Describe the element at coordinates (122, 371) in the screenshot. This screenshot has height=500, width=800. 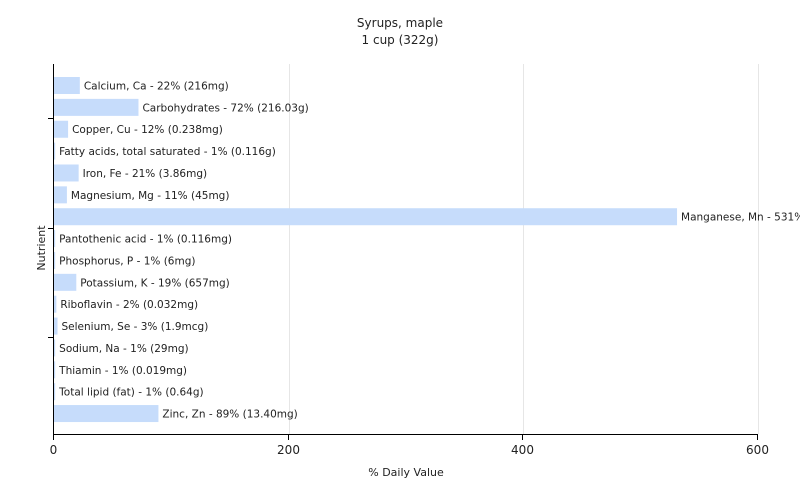
I see `bar-label-13: Thiamin - 1% (0.019mg)` at that location.